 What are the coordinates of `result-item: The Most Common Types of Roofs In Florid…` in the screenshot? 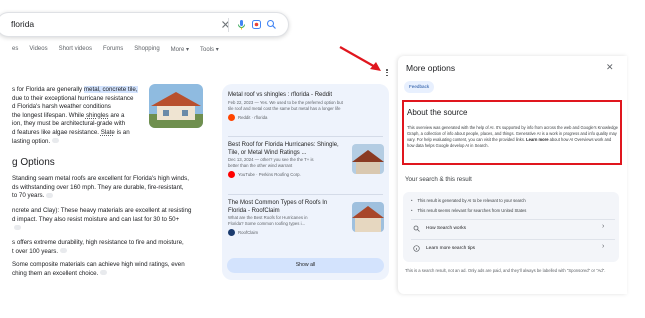 It's located at (277, 218).